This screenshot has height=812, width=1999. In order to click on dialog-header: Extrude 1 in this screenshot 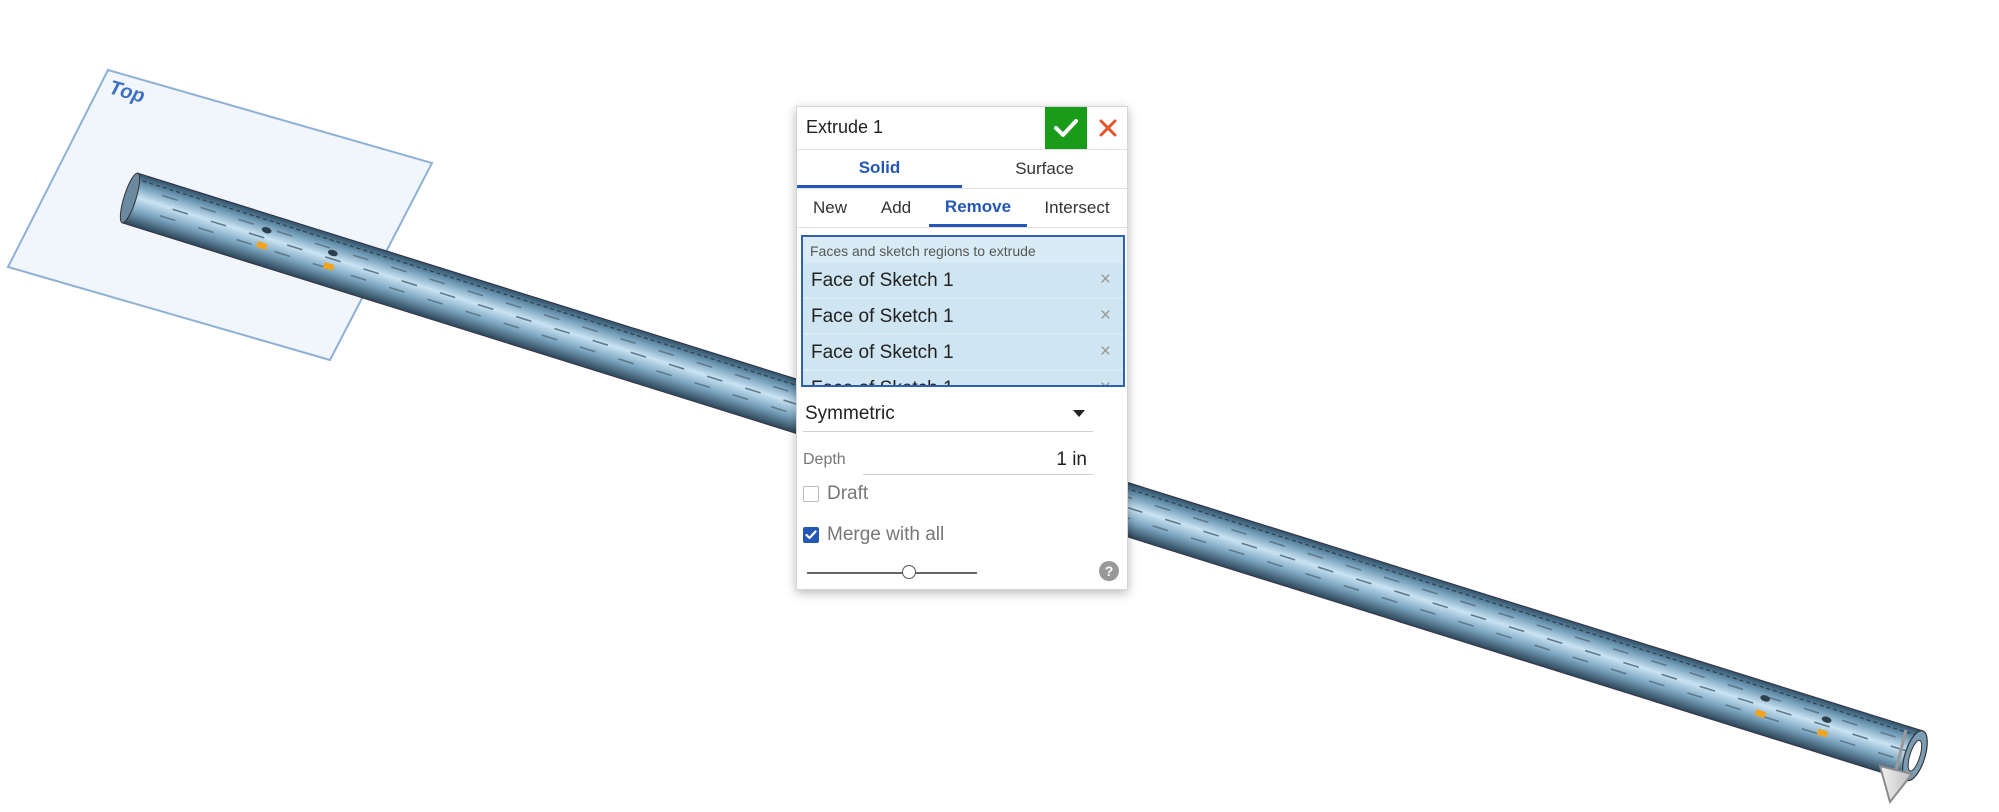, I will do `click(962, 128)`.